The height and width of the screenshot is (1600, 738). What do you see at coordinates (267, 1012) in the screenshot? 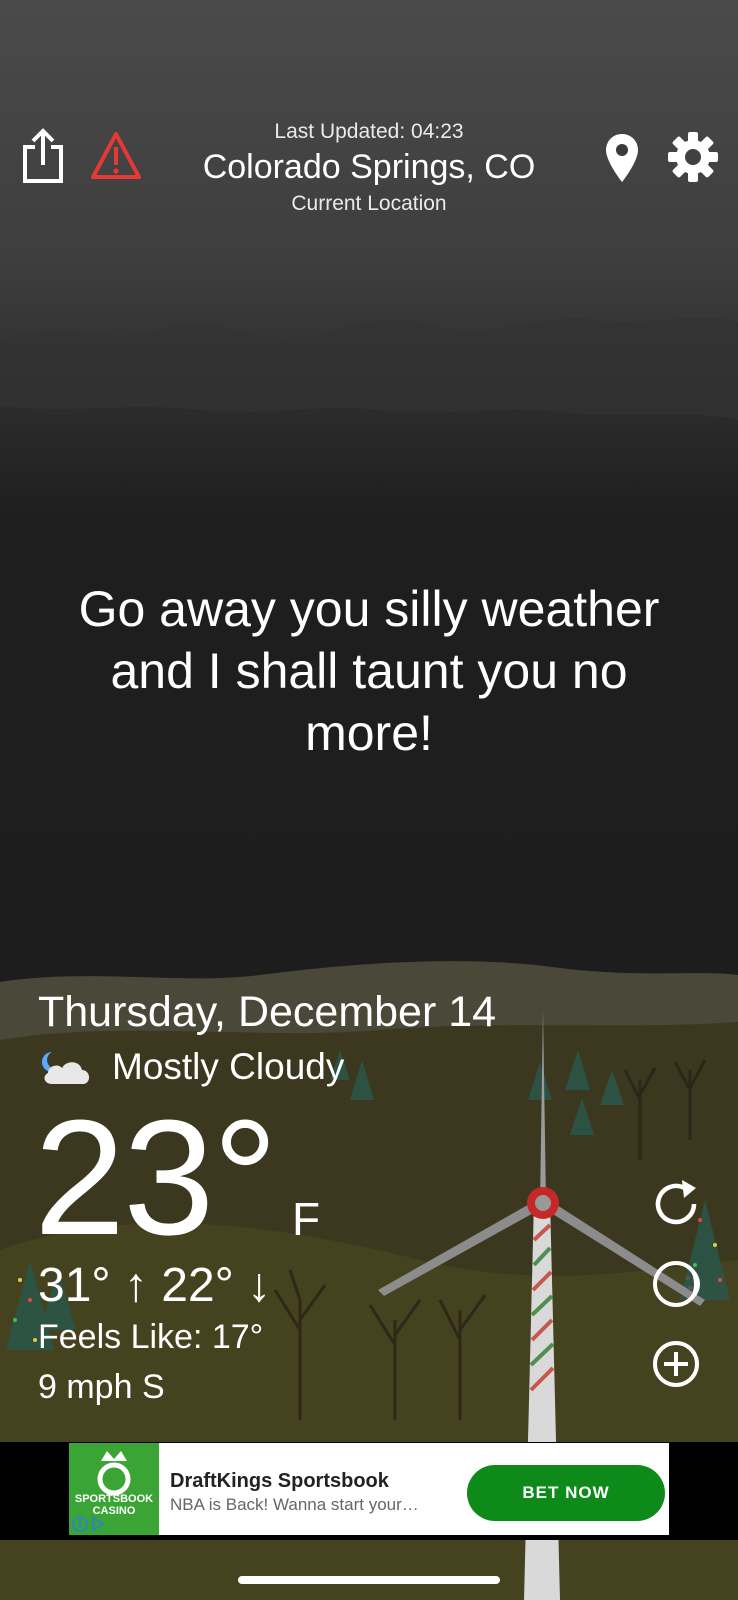
I see `date-text: Thursday, December 14` at bounding box center [267, 1012].